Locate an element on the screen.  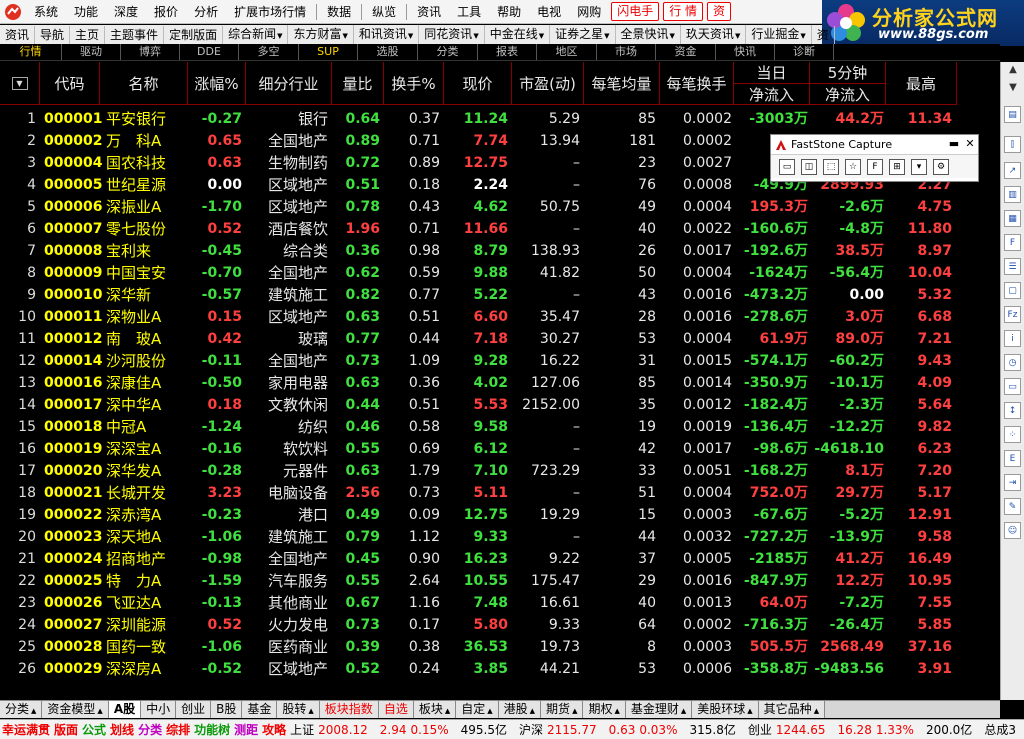
subtab-category: 分类 is located at coordinates (448, 52).